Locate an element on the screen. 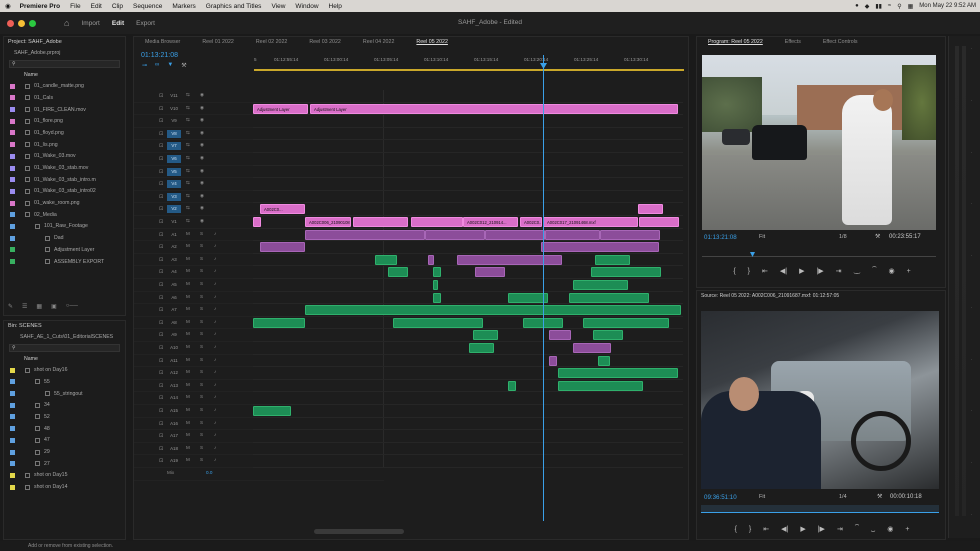  home-icon: ⌂ is located at coordinates (66, 23).